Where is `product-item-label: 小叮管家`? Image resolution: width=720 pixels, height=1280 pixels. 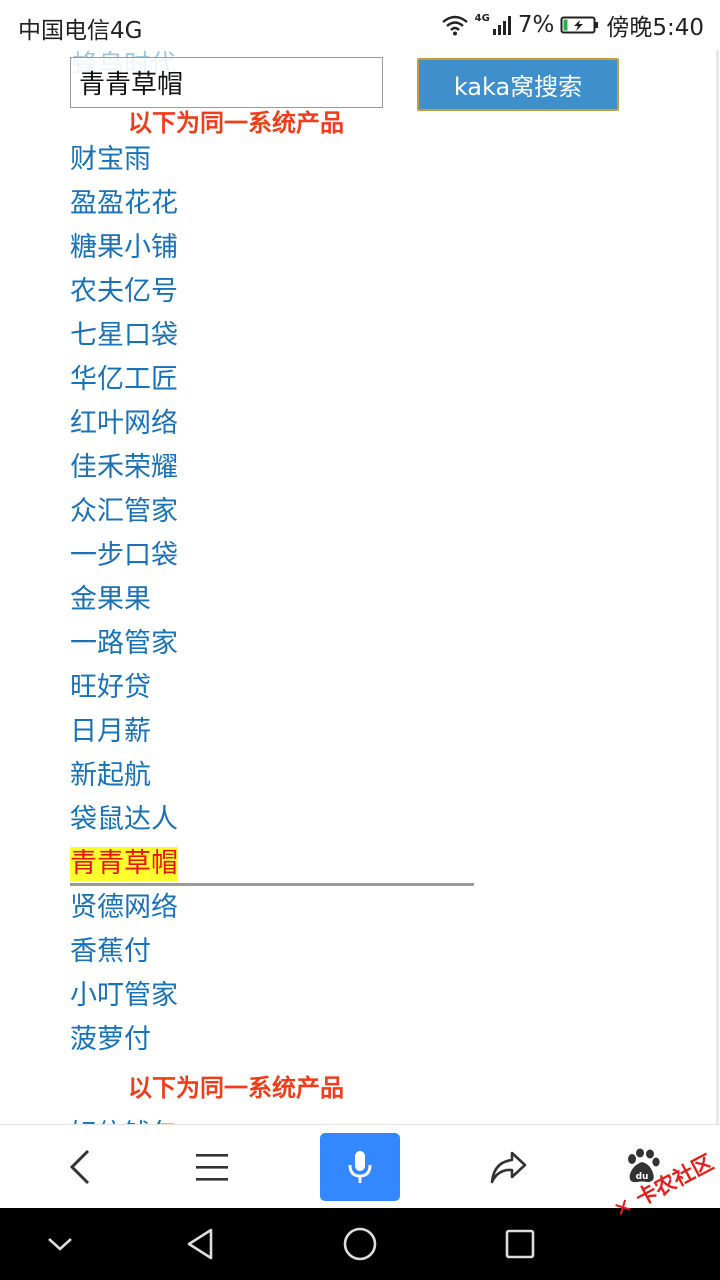 product-item-label: 小叮管家 is located at coordinates (124, 995).